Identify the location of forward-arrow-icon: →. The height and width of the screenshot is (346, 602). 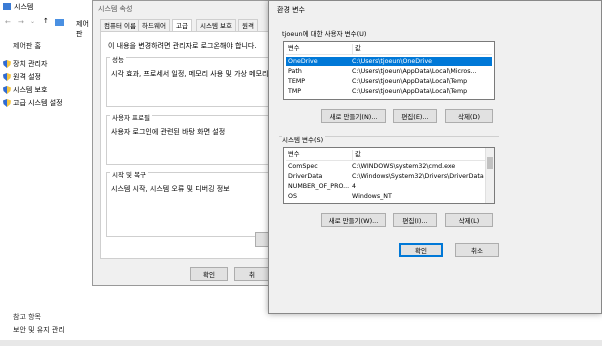
(21, 22).